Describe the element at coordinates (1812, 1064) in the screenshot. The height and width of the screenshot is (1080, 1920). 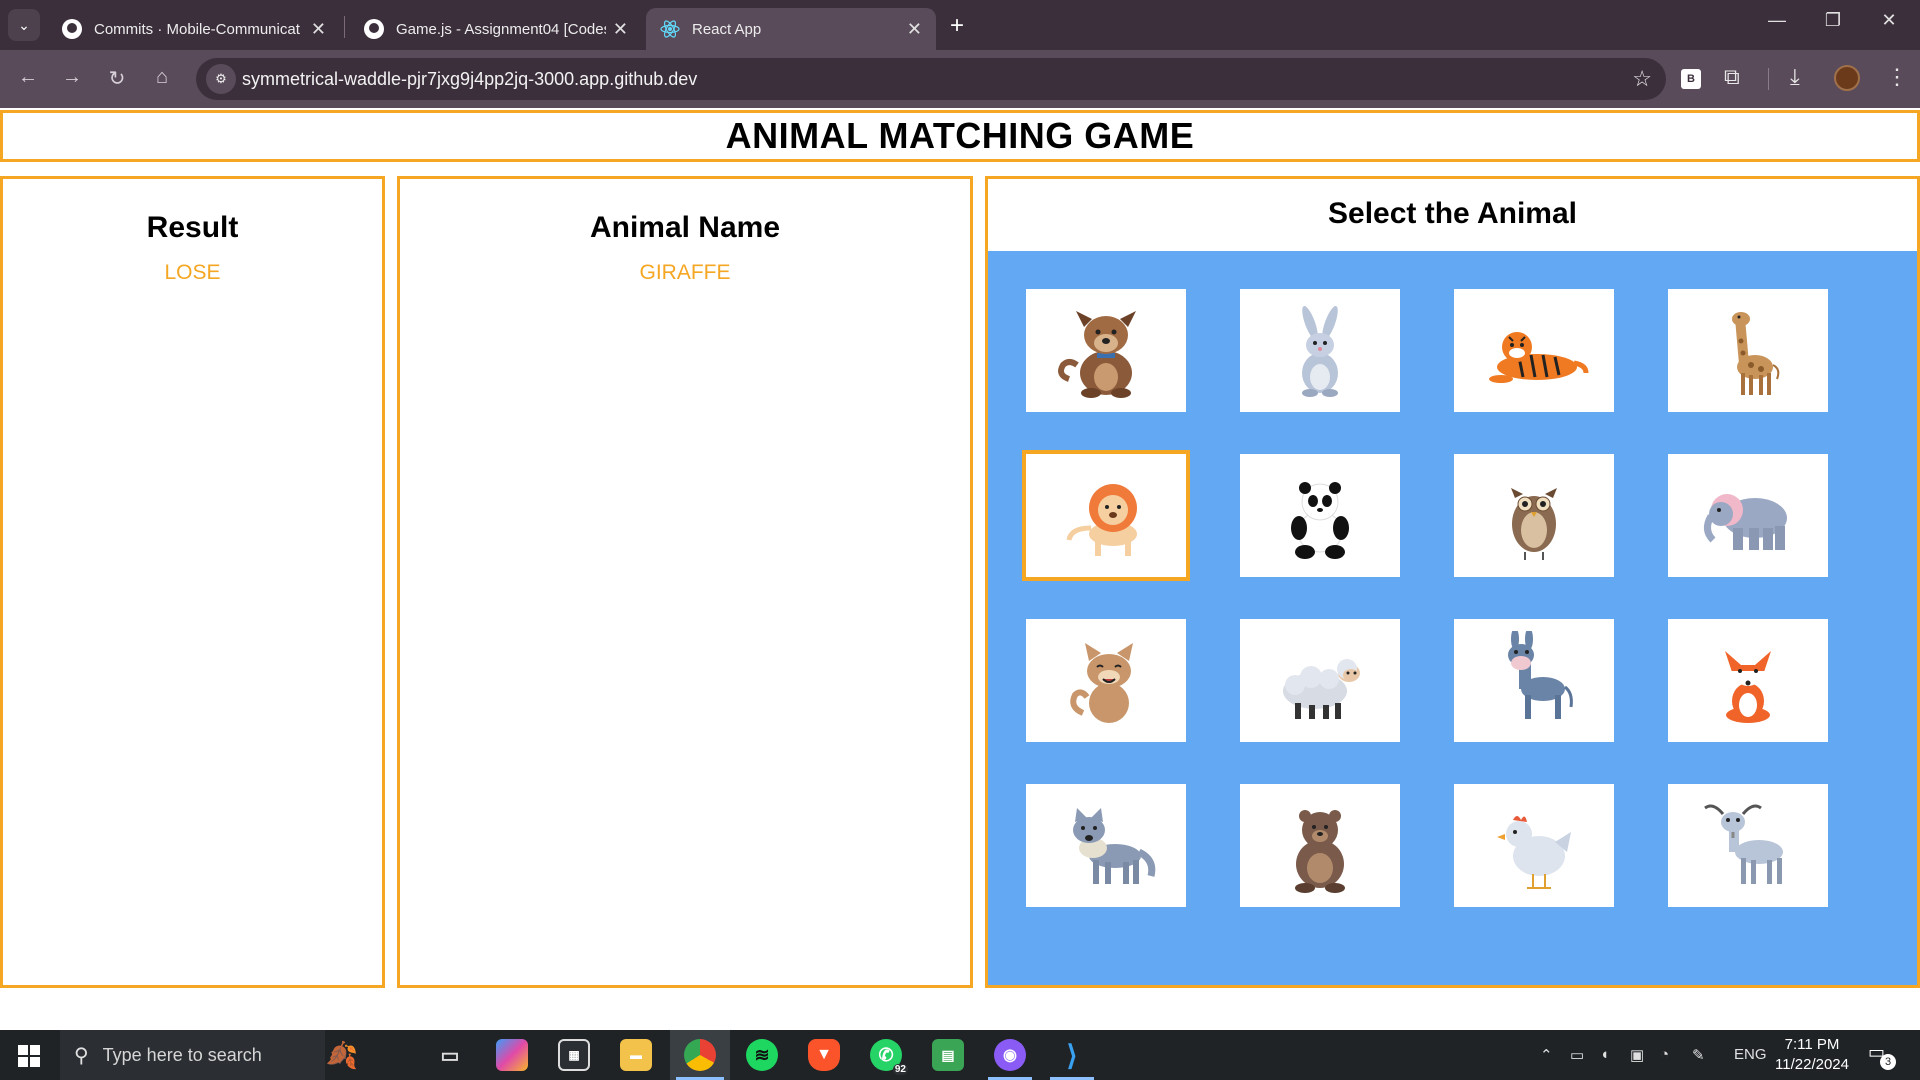
I see `clock-date: 11/22/2024` at that location.